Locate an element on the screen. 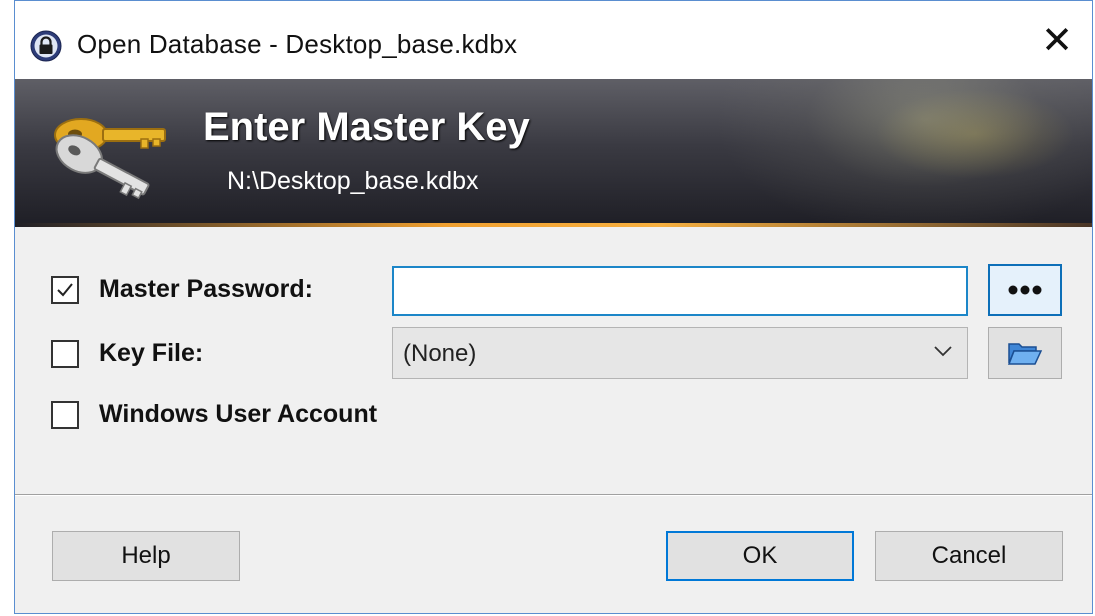 Image resolution: width=1095 pixels, height=616 pixels. cancel-button: Cancel is located at coordinates (969, 556).